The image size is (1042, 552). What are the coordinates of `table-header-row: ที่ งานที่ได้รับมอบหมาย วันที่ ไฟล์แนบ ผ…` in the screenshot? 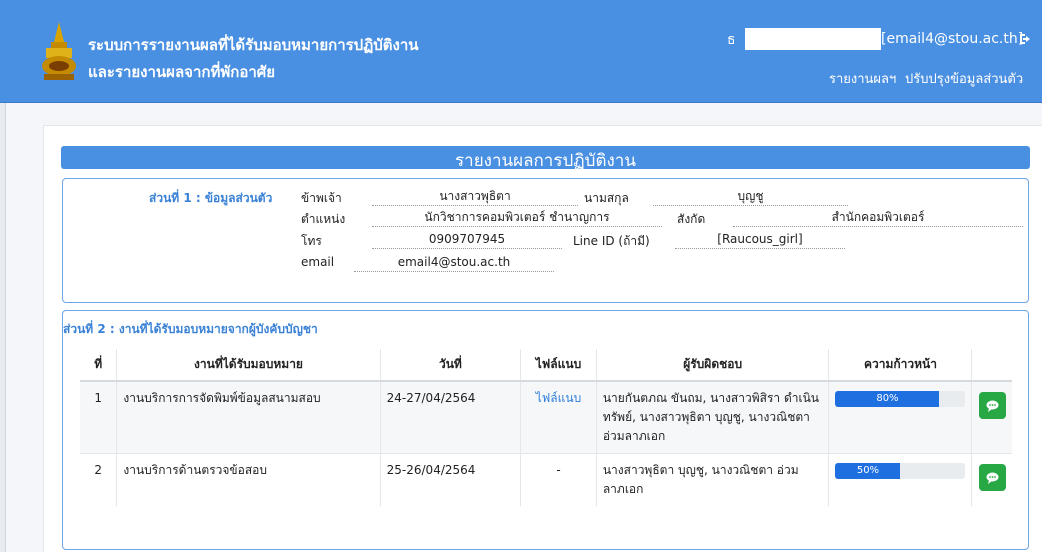 It's located at (546, 365).